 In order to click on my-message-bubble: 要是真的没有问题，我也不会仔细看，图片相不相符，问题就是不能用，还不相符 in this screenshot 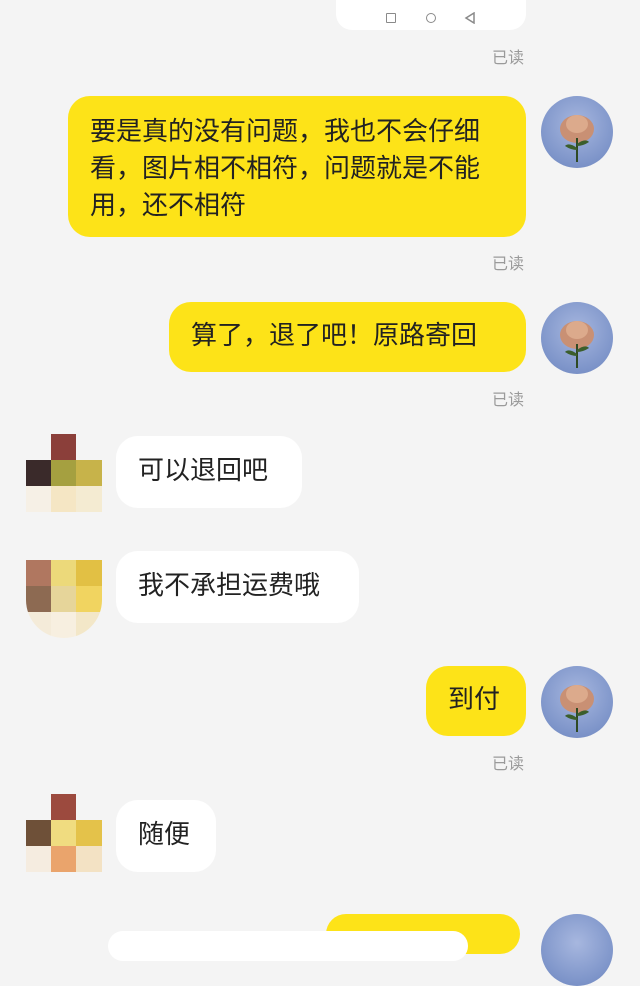, I will do `click(297, 166)`.